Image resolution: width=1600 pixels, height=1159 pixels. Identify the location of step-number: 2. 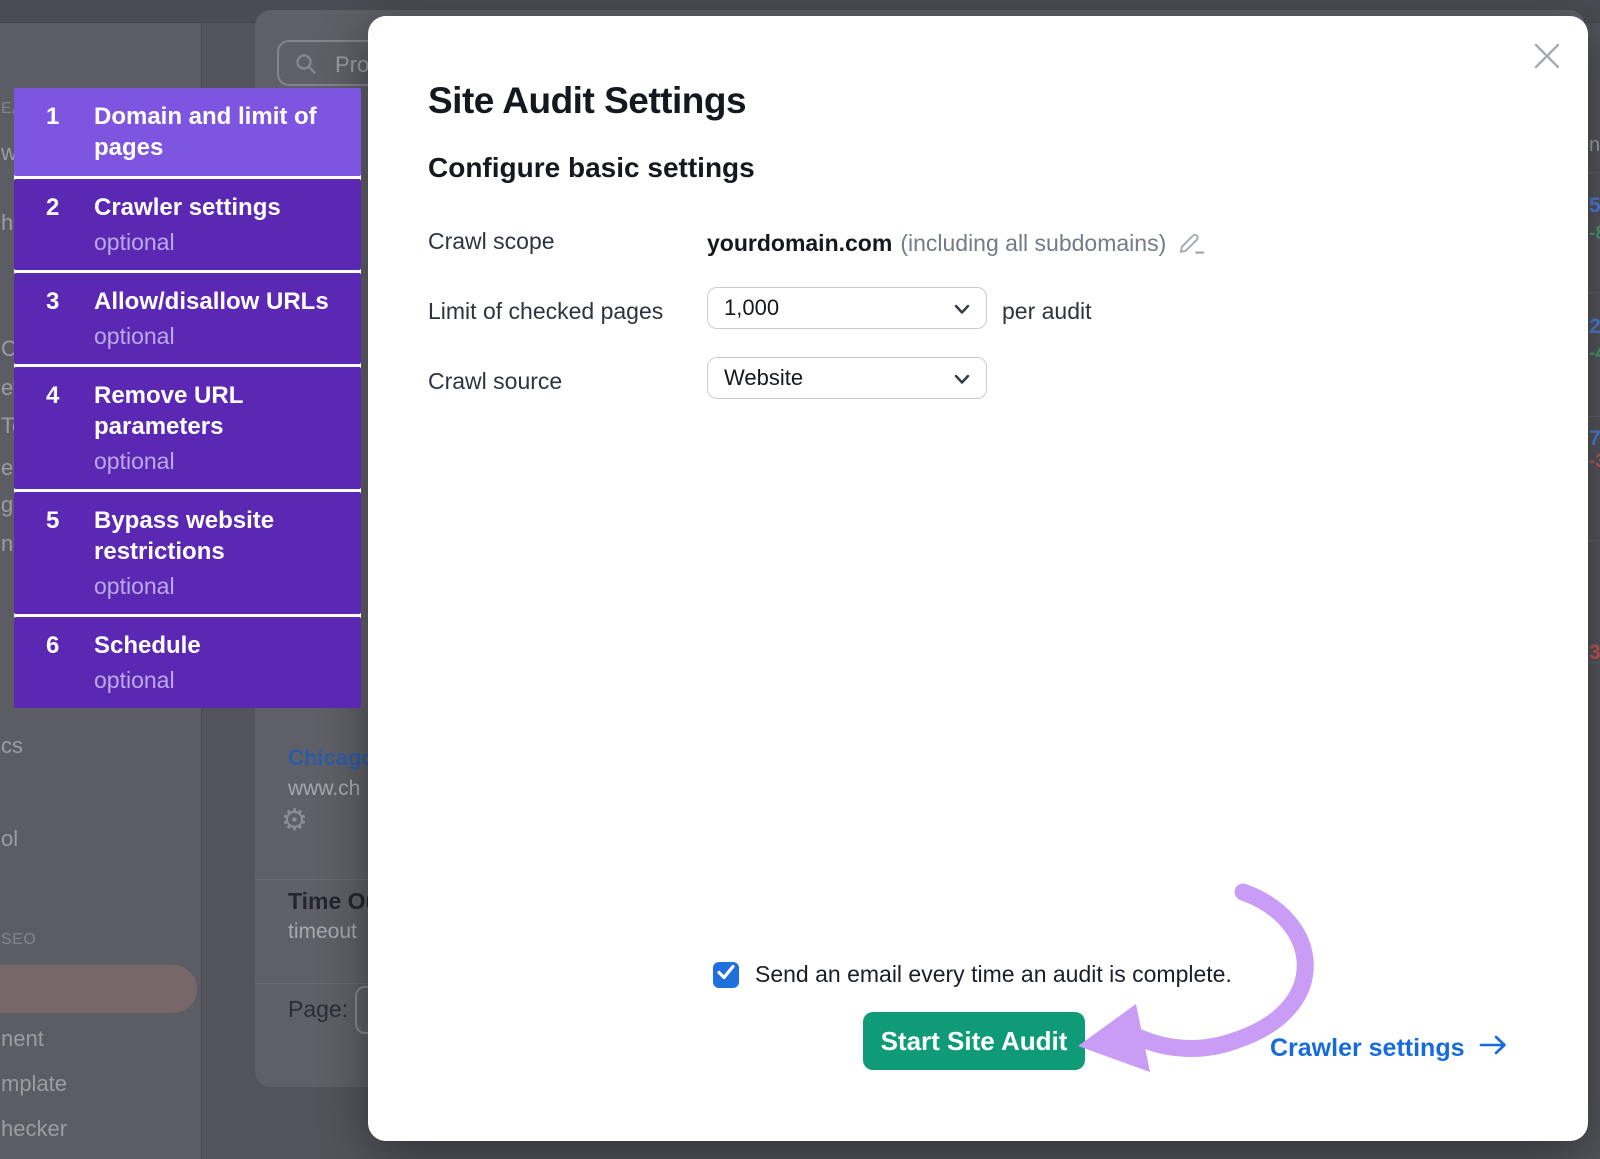
(53, 207).